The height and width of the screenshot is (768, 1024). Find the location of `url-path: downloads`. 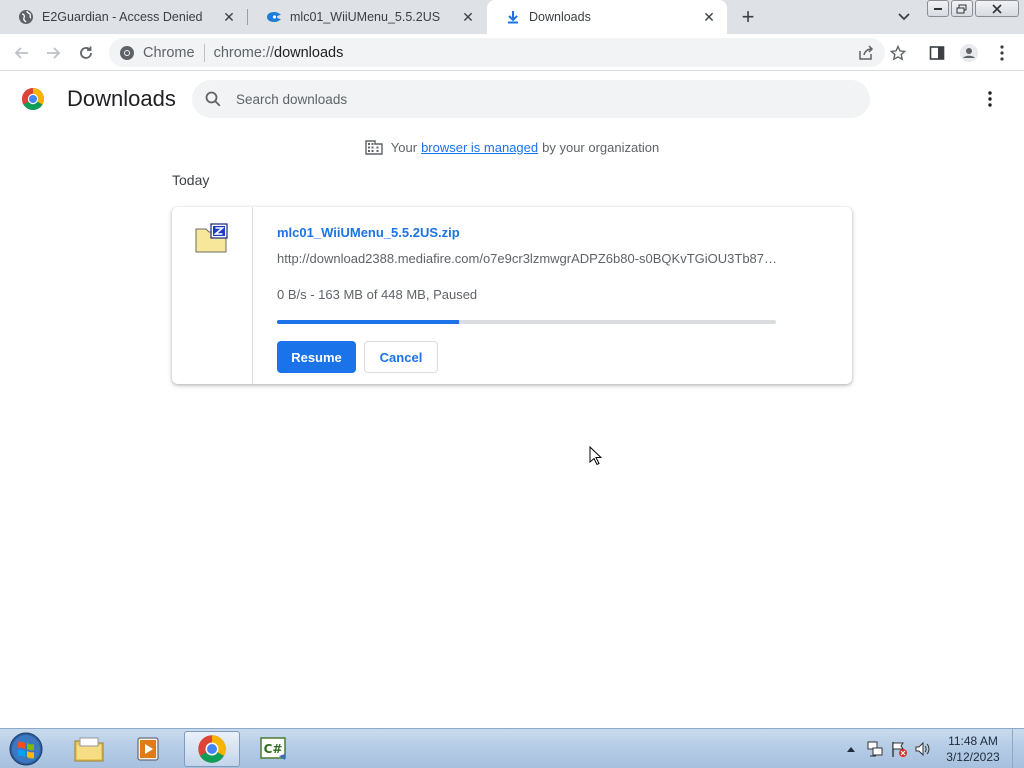

url-path: downloads is located at coordinates (309, 52).